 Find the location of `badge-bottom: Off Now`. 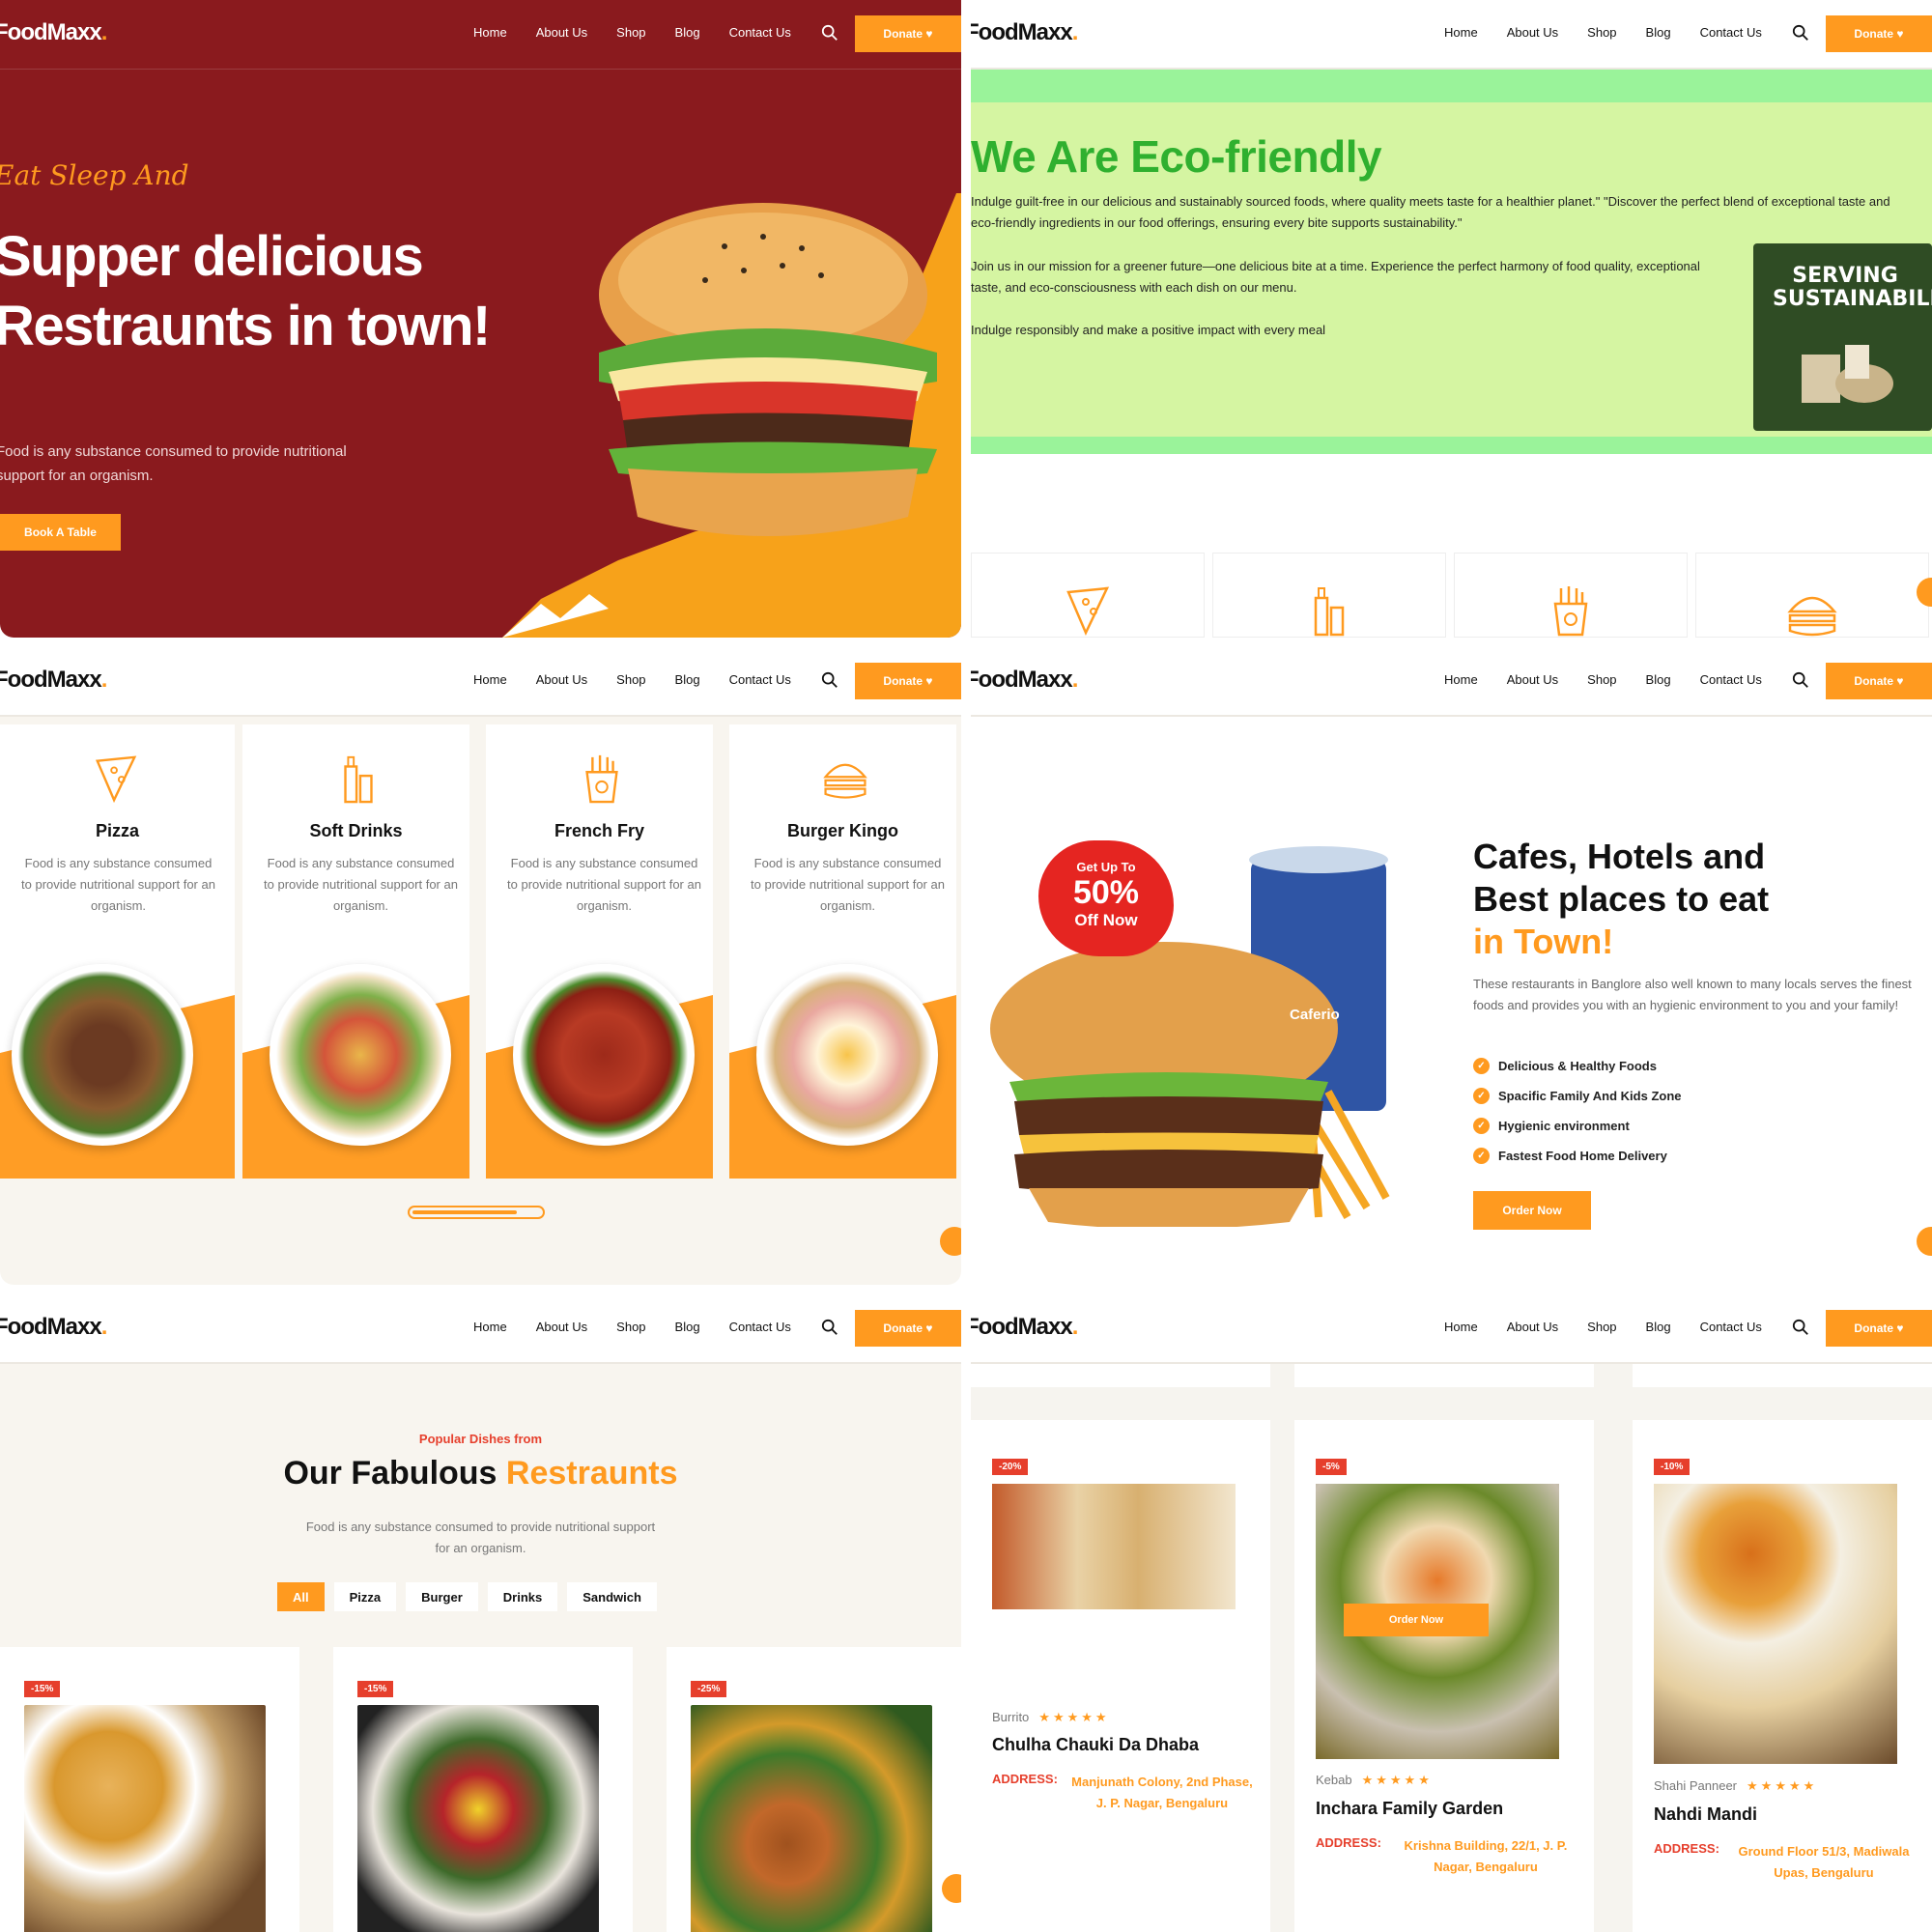

badge-bottom: Off Now is located at coordinates (1106, 920).